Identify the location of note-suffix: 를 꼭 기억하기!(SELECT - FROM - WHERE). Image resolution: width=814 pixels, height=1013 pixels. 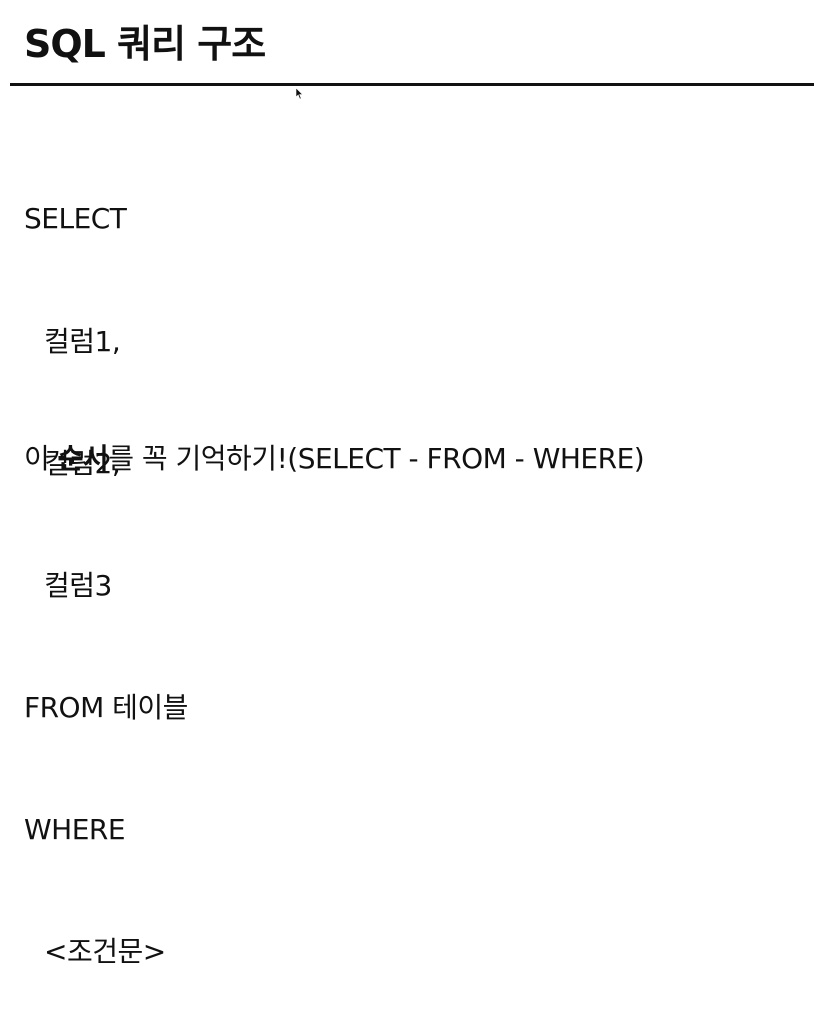
(376, 458).